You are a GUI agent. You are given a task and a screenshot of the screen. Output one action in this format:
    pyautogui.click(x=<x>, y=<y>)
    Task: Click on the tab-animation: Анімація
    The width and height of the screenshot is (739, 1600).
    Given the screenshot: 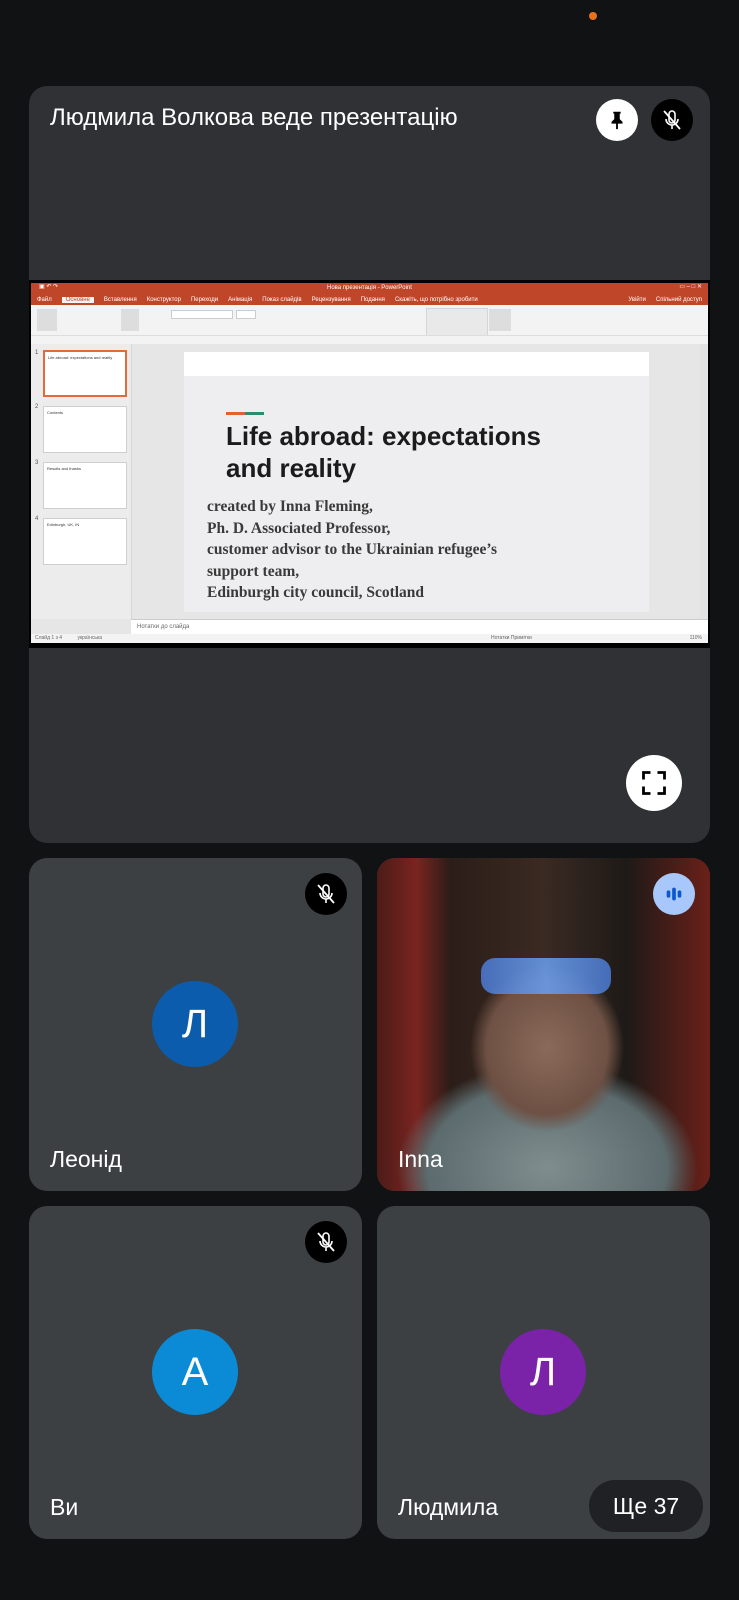 What is the action you would take?
    pyautogui.click(x=240, y=300)
    